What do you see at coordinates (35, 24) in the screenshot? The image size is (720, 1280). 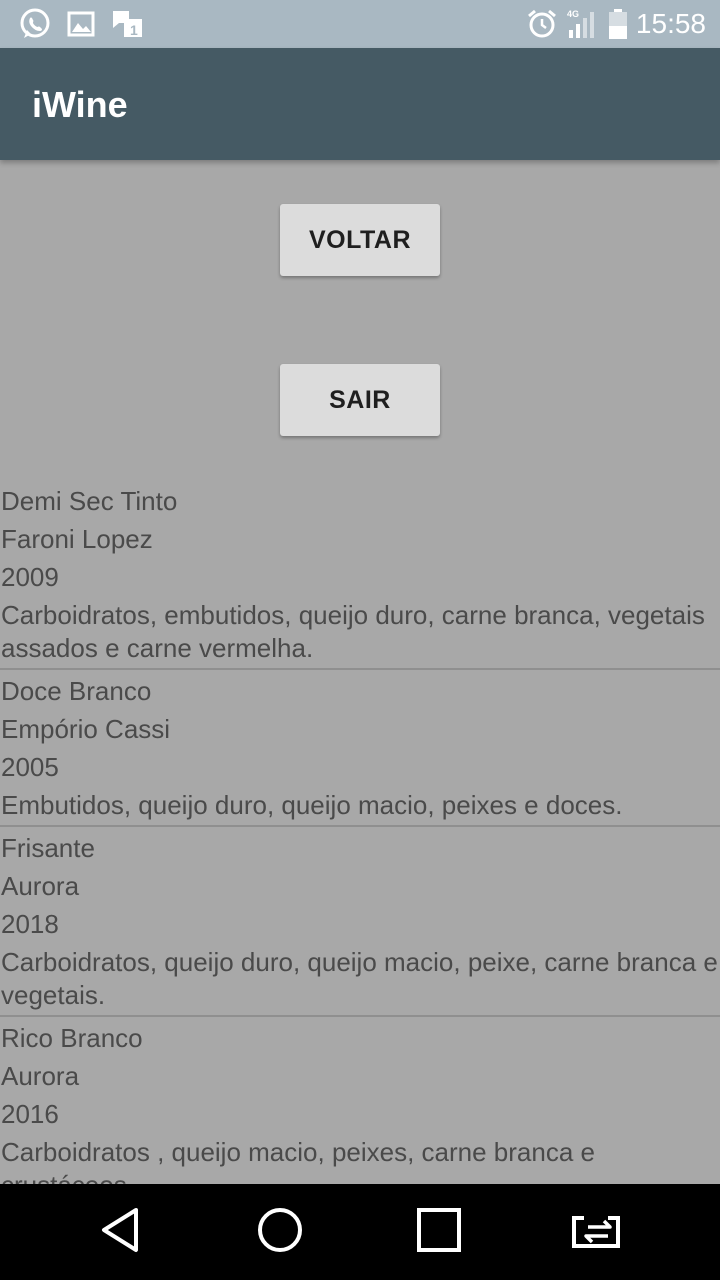 I see `whatsapp-icon` at bounding box center [35, 24].